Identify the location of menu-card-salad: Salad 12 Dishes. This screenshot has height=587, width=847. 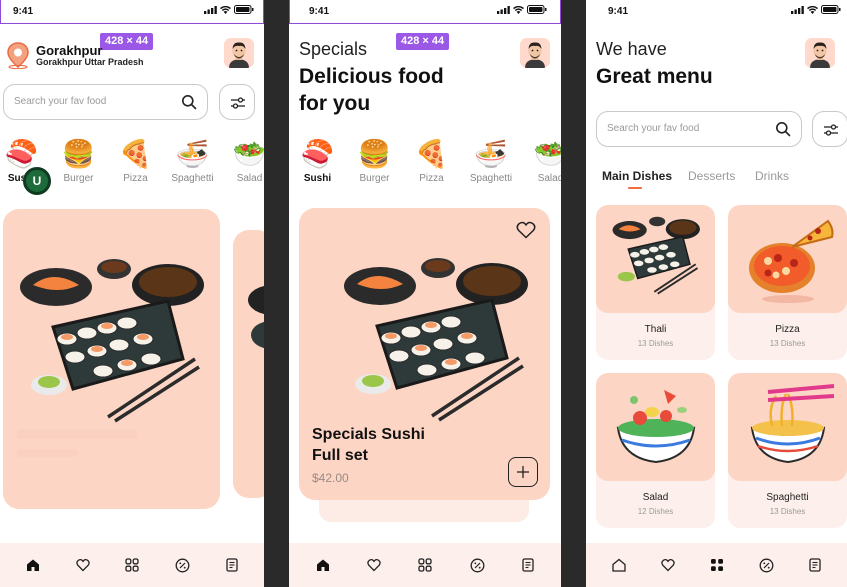
(655, 450).